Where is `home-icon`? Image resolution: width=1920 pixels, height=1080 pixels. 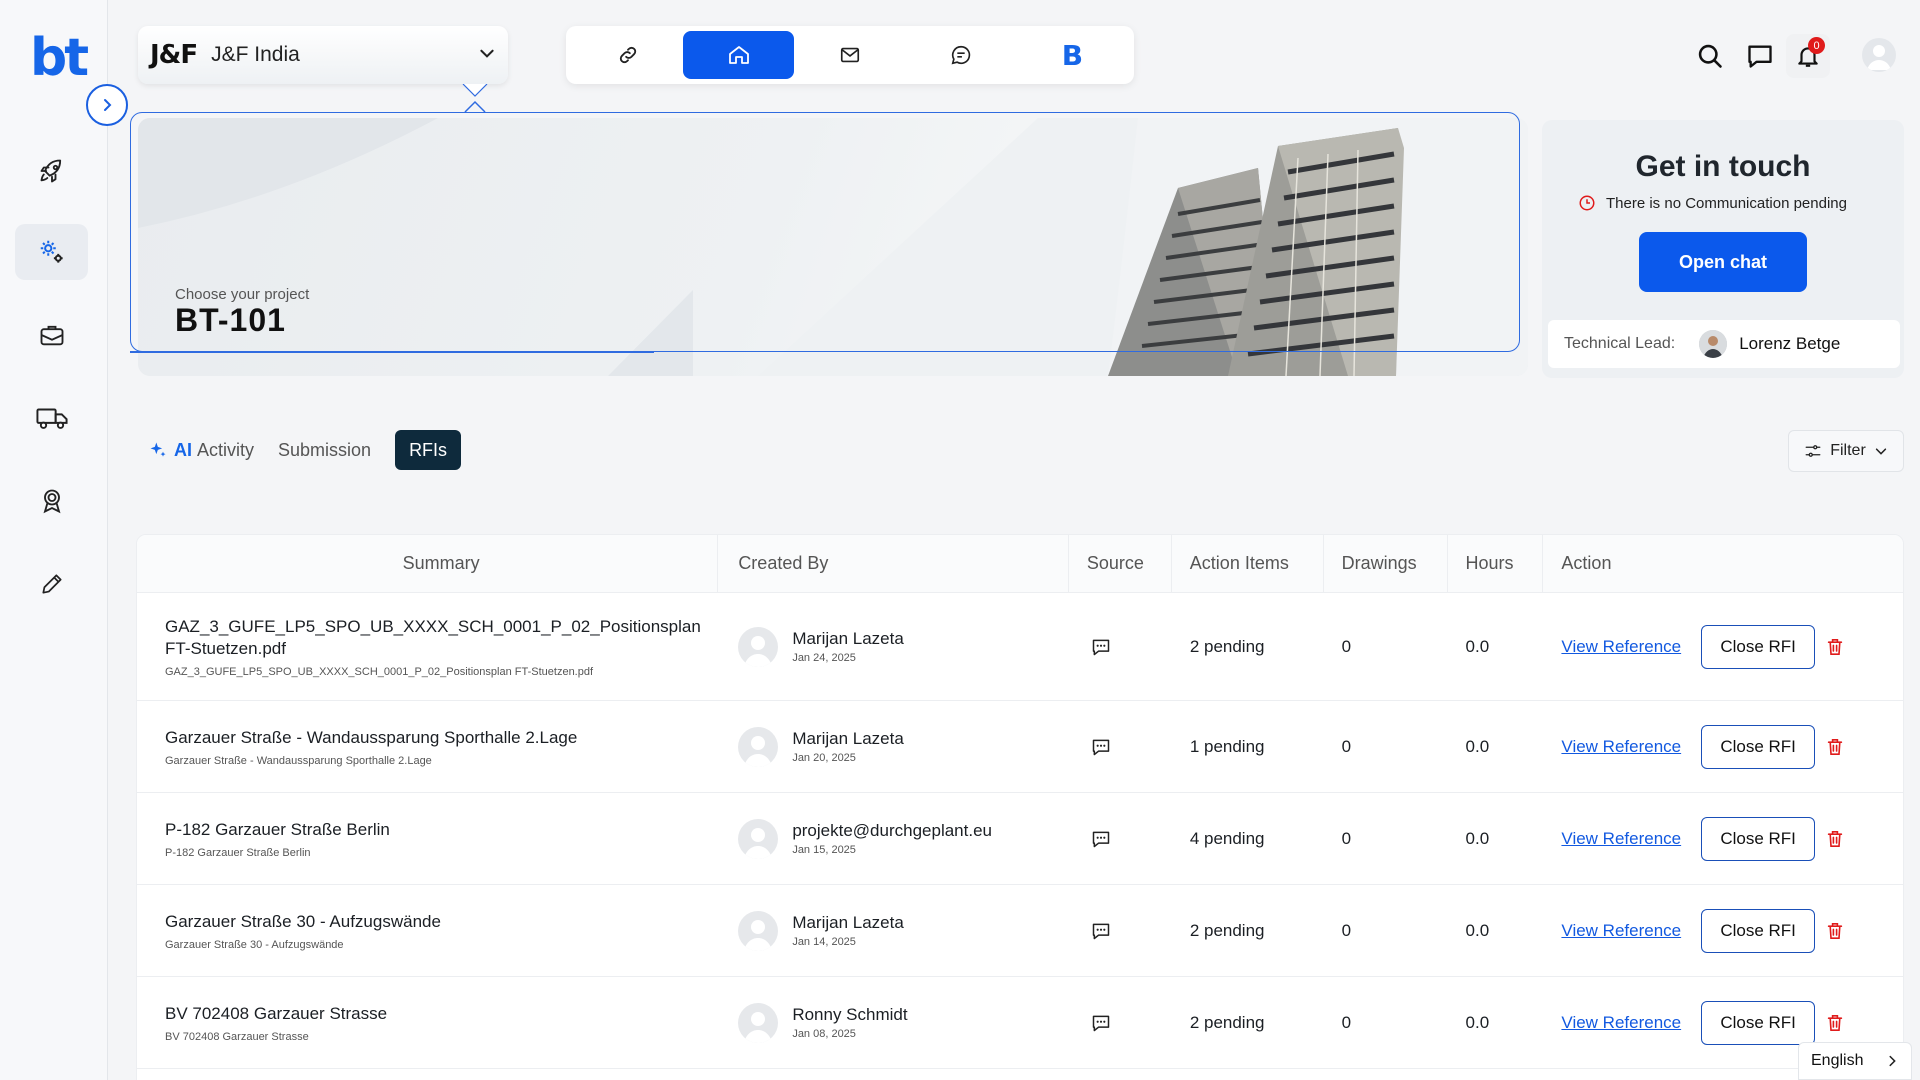
home-icon is located at coordinates (739, 55).